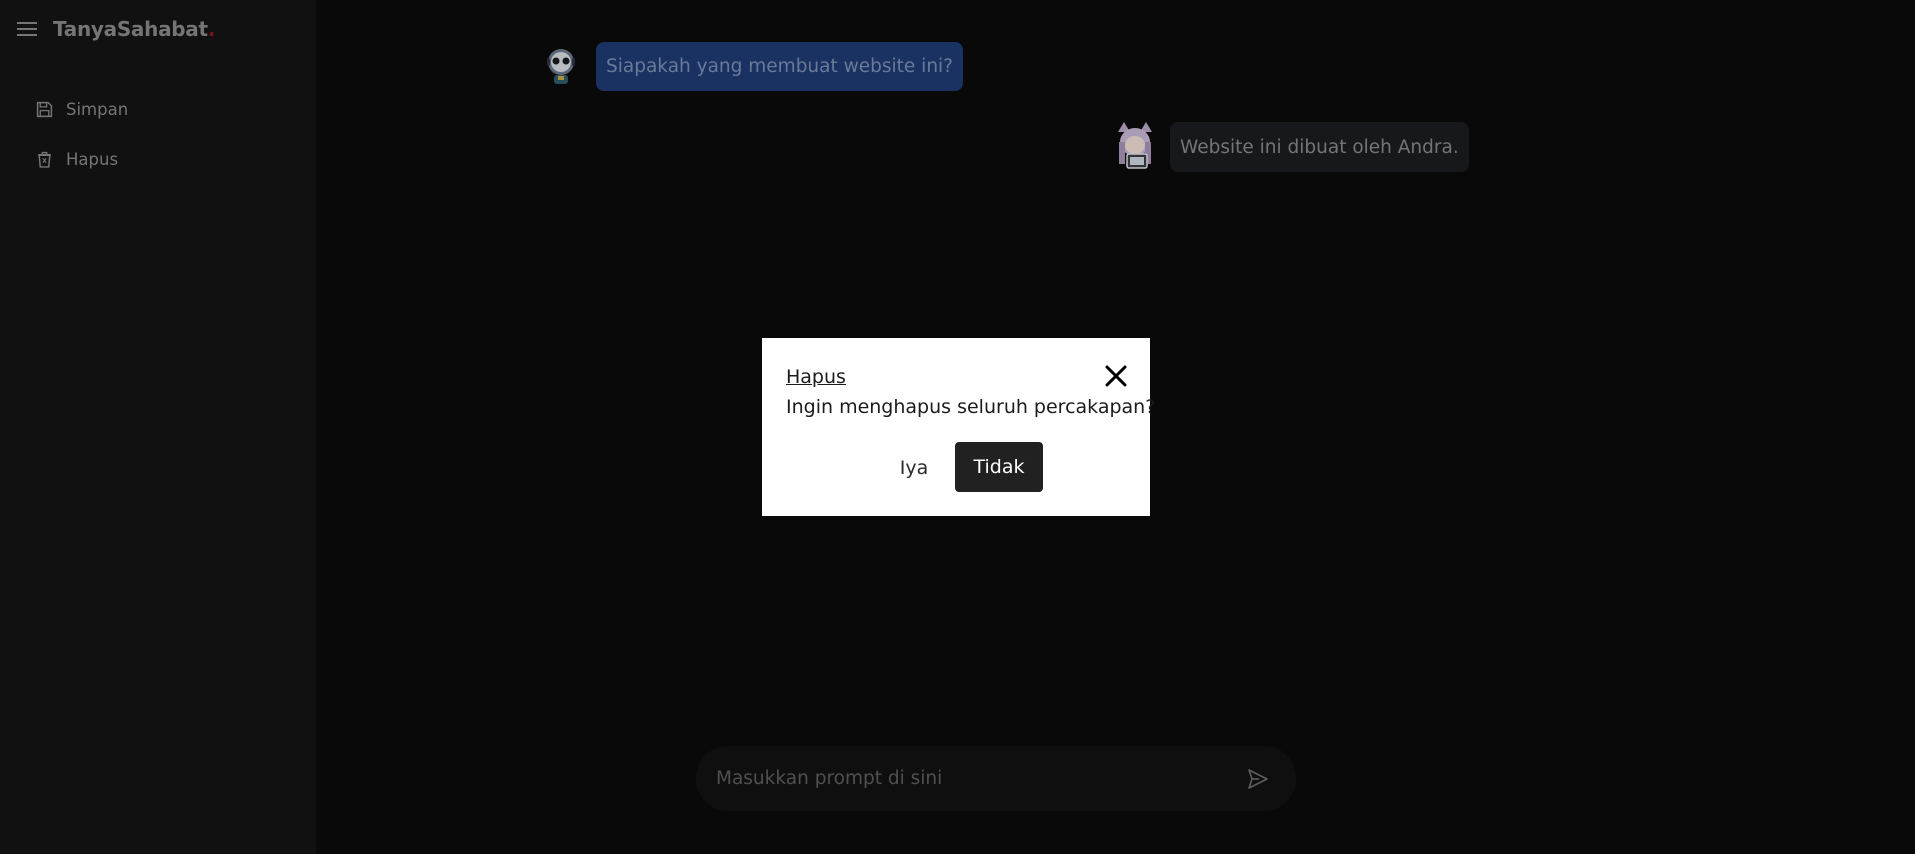  What do you see at coordinates (999, 467) in the screenshot?
I see `cancel-no-button: Tidak` at bounding box center [999, 467].